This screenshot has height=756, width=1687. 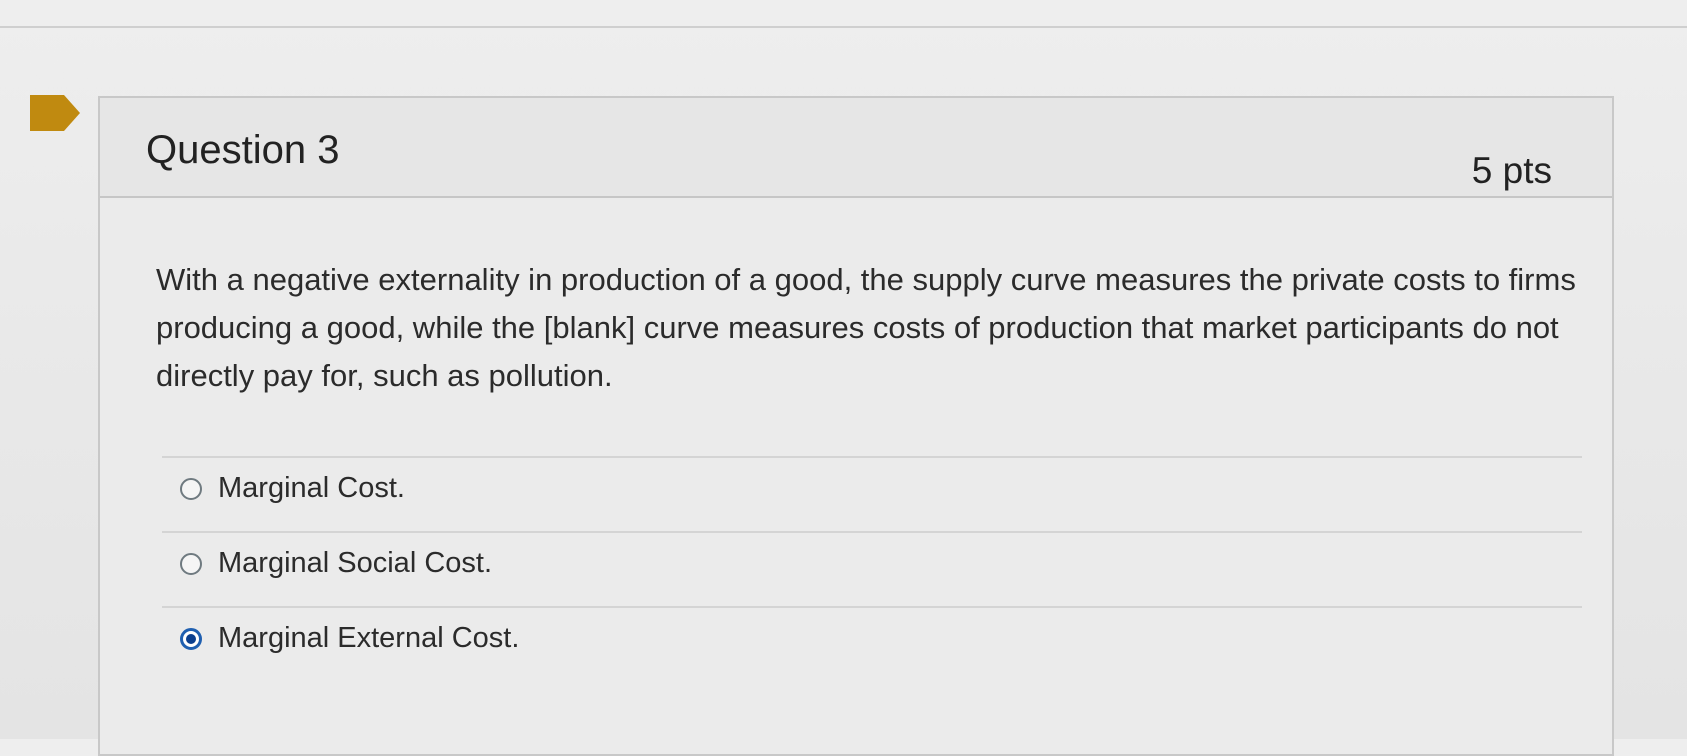 I want to click on question-points: 5 pts, so click(x=1511, y=170).